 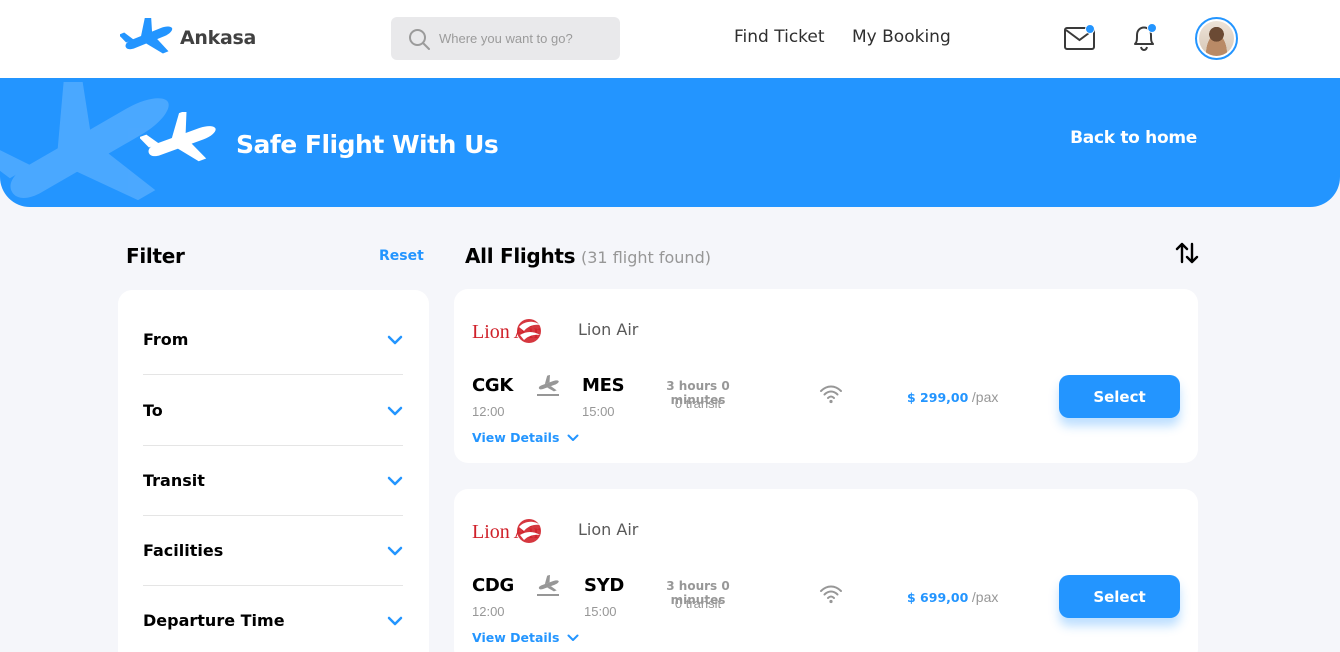 What do you see at coordinates (1080, 38) in the screenshot?
I see `mail-button` at bounding box center [1080, 38].